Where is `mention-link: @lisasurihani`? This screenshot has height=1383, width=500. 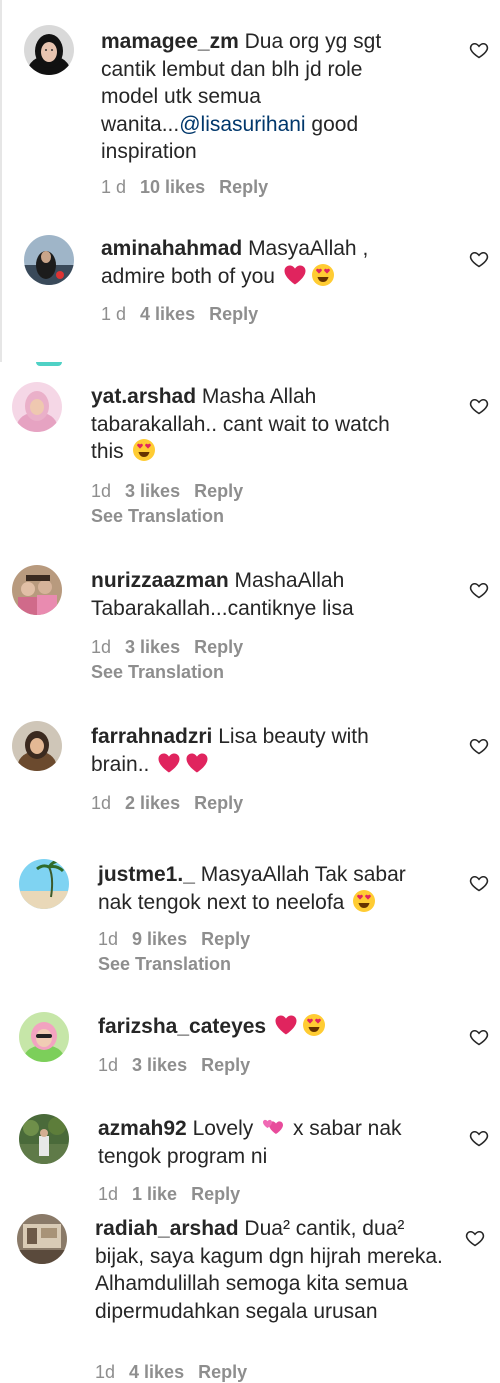 mention-link: @lisasurihani is located at coordinates (242, 124).